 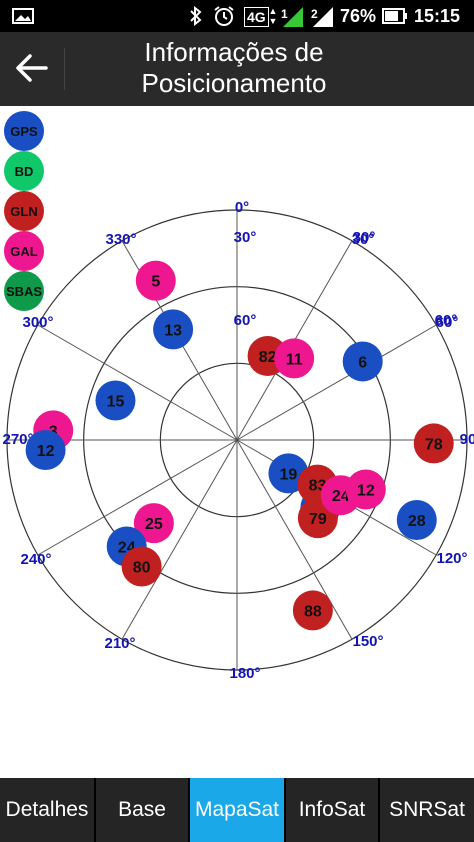 What do you see at coordinates (120, 239) in the screenshot?
I see `azimuth-label: 330°` at bounding box center [120, 239].